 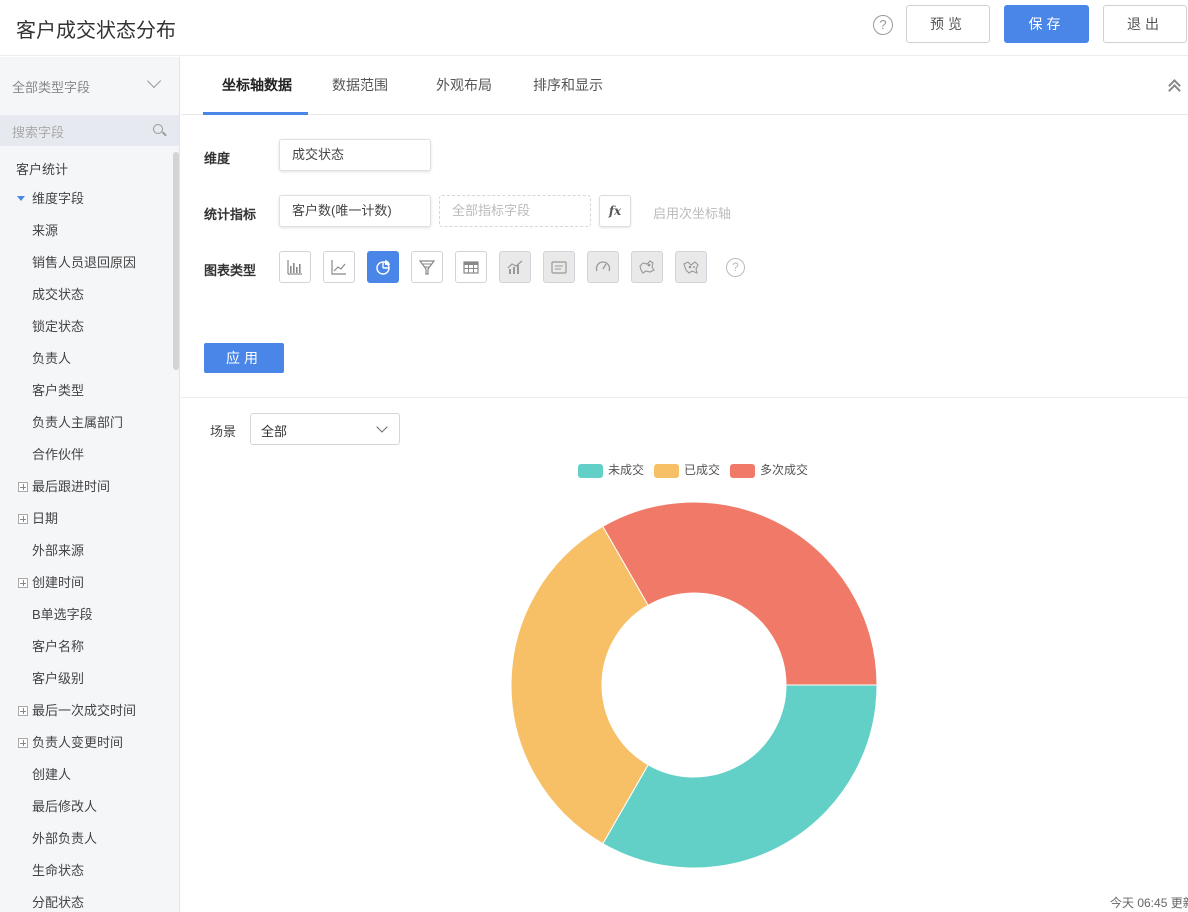 What do you see at coordinates (626, 470) in the screenshot?
I see `legend-label: 未成交` at bounding box center [626, 470].